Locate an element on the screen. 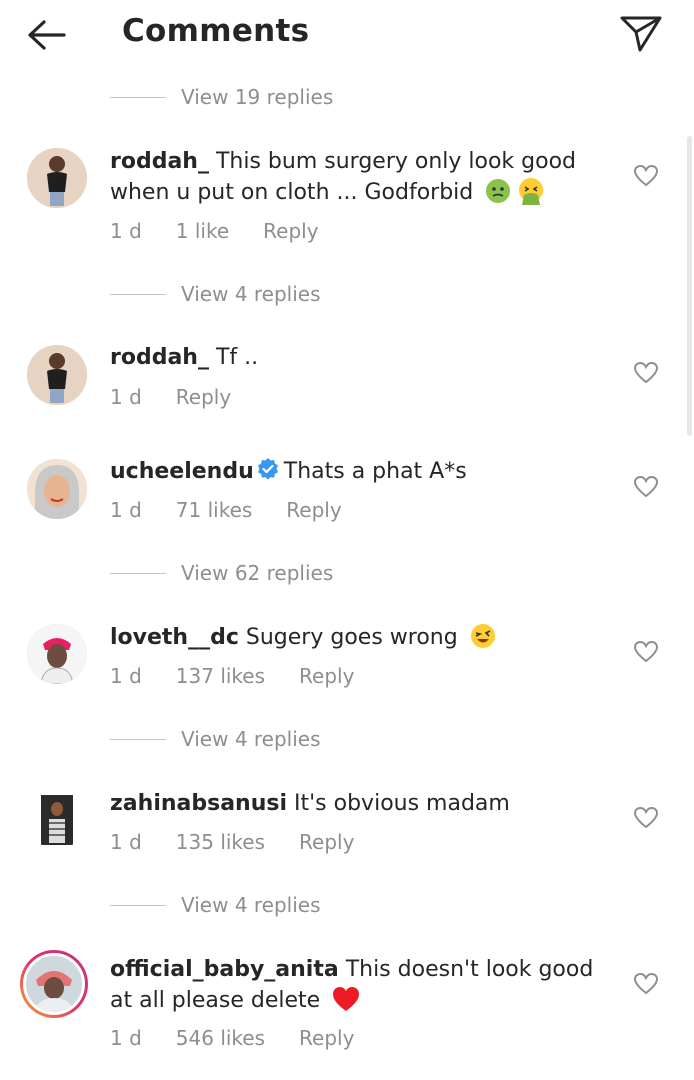  comment-meta: 1 d 1 like Reply is located at coordinates (231, 231).